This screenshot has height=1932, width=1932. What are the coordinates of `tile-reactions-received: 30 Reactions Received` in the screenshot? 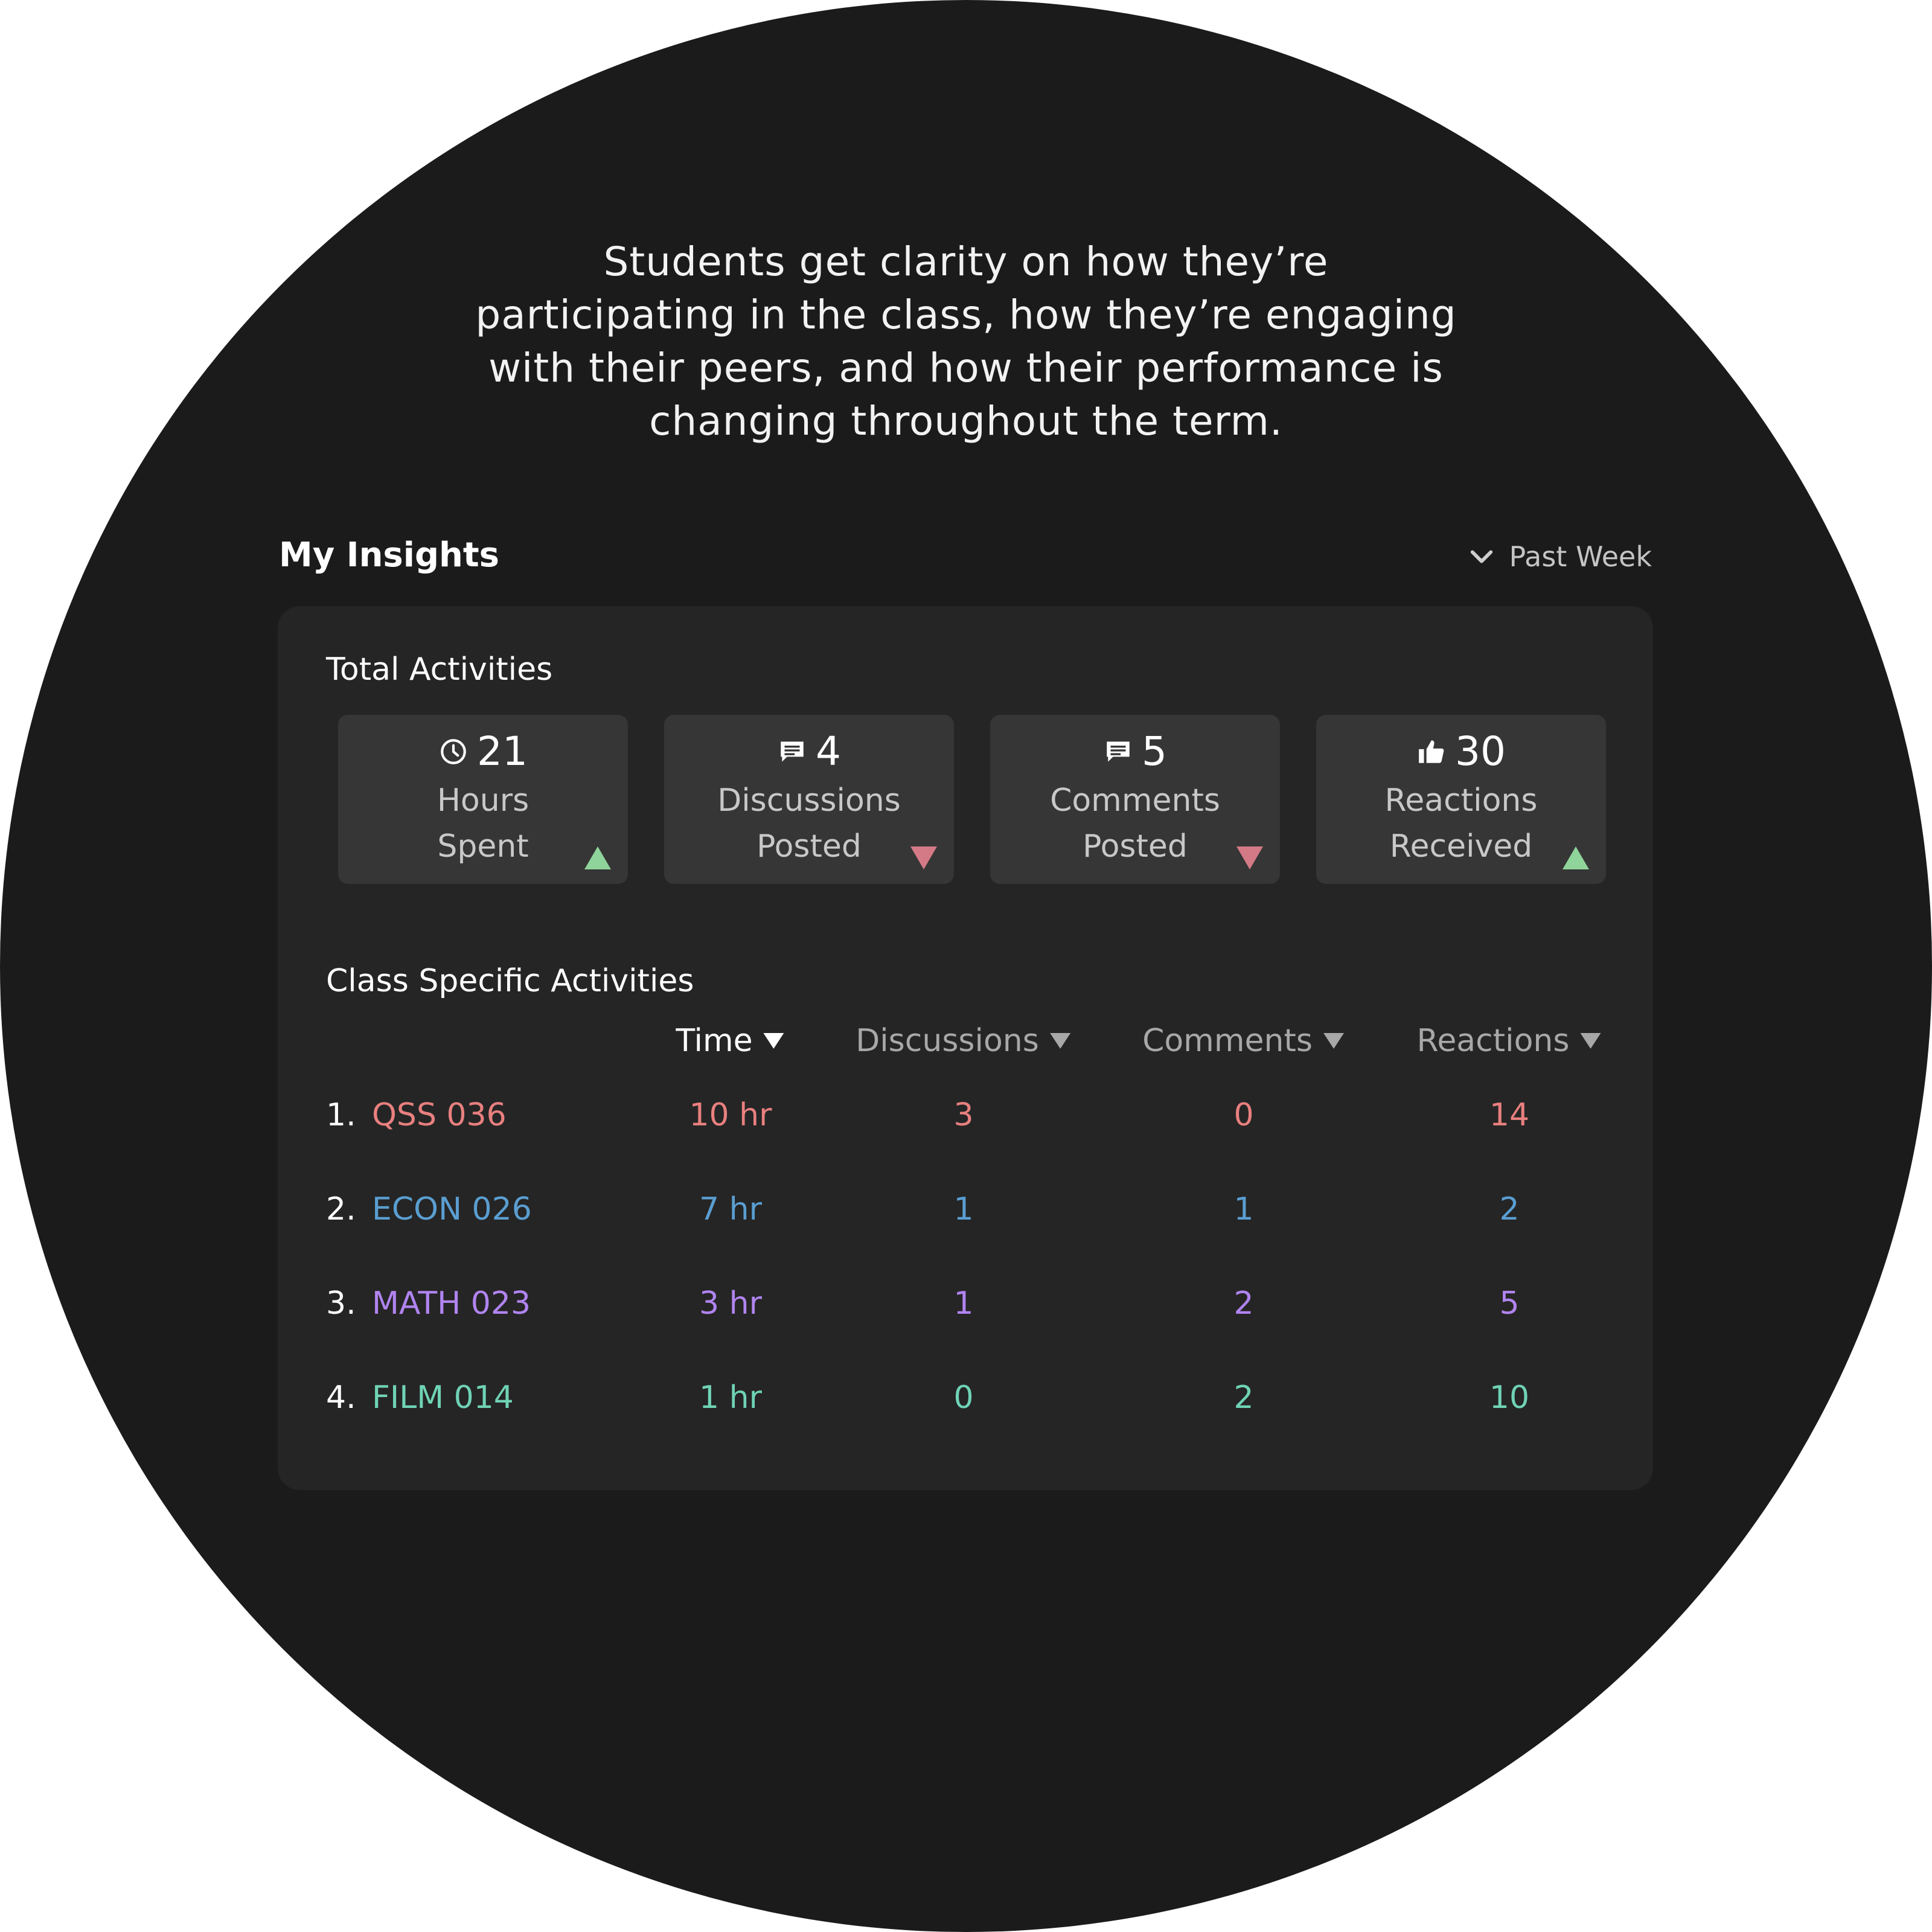 It's located at (1461, 800).